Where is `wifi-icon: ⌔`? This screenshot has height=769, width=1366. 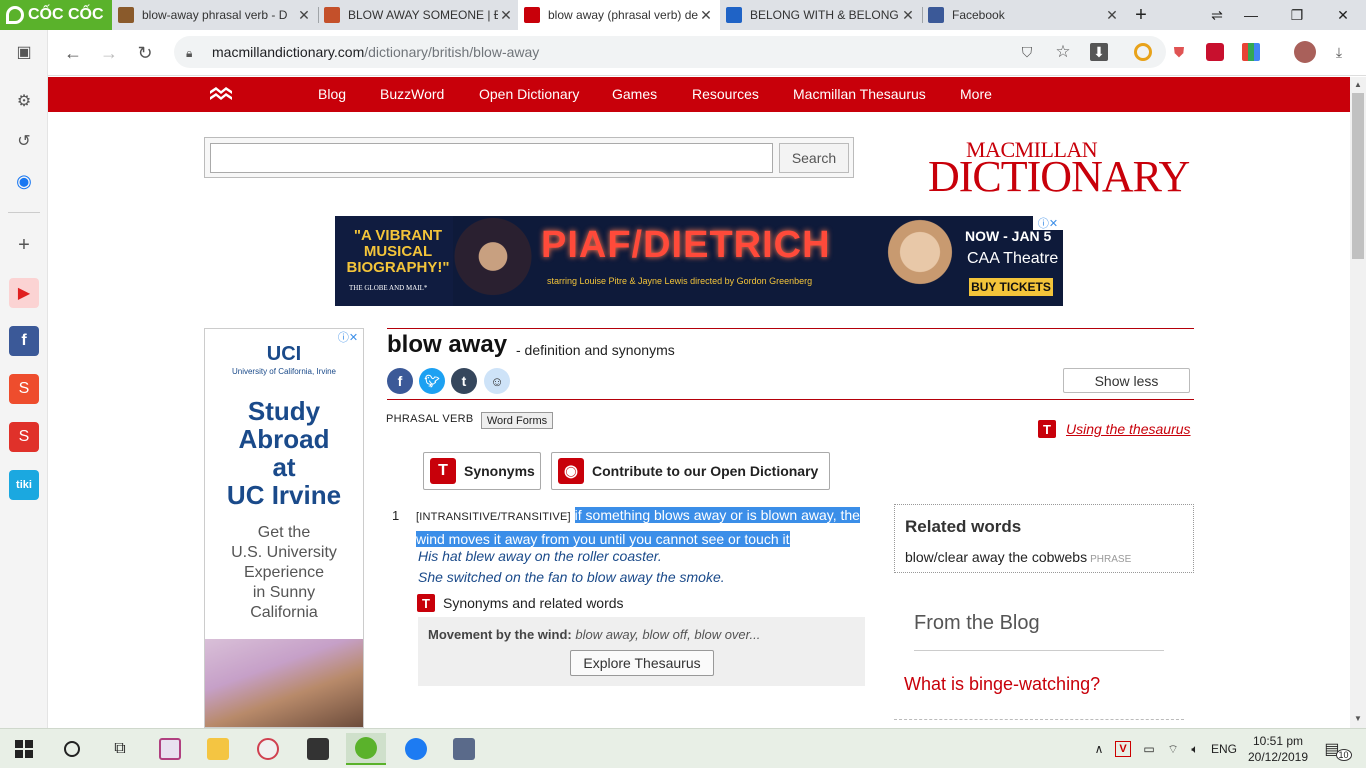 wifi-icon: ⌔ is located at coordinates (1173, 749).